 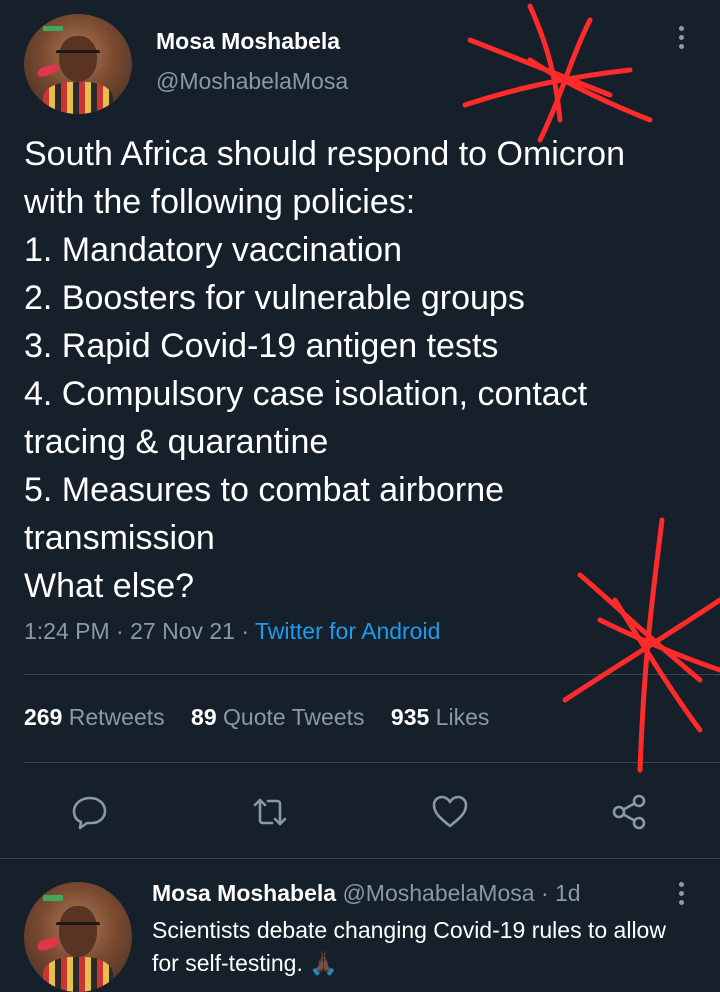 What do you see at coordinates (681, 893) in the screenshot?
I see `reply-more-options-icon` at bounding box center [681, 893].